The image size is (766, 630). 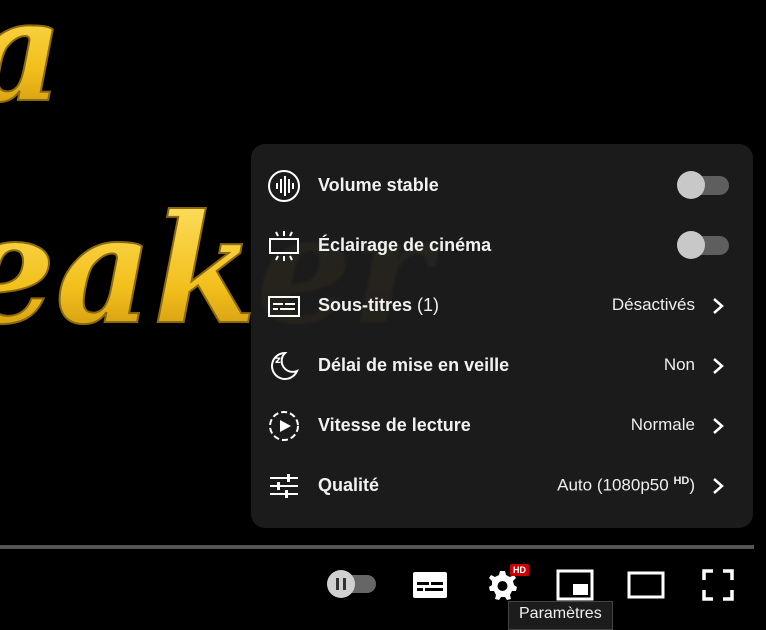 What do you see at coordinates (378, 184) in the screenshot?
I see `stable-volume-label: Volume stable` at bounding box center [378, 184].